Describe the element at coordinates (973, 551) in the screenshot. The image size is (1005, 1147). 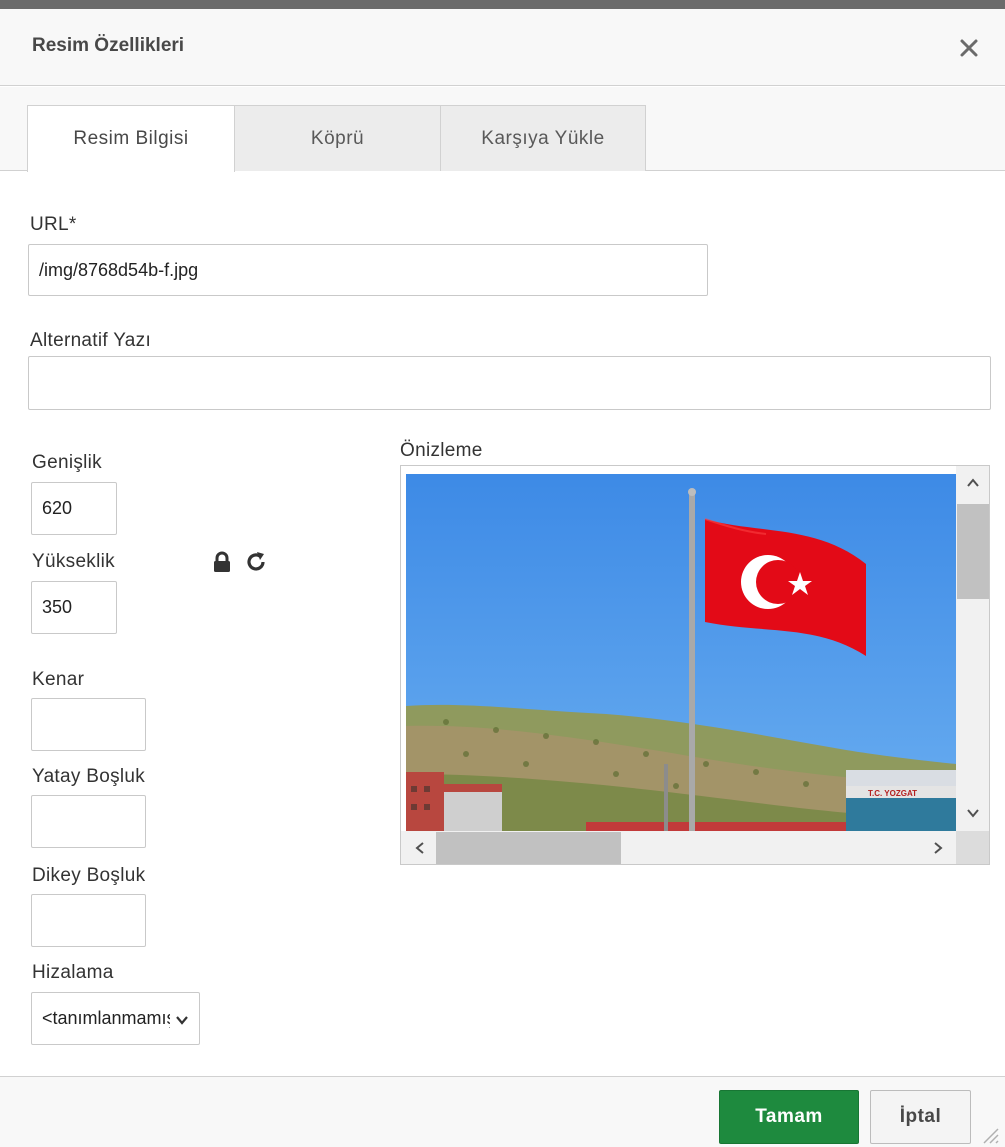
I see `vertical-scroll-thumb` at that location.